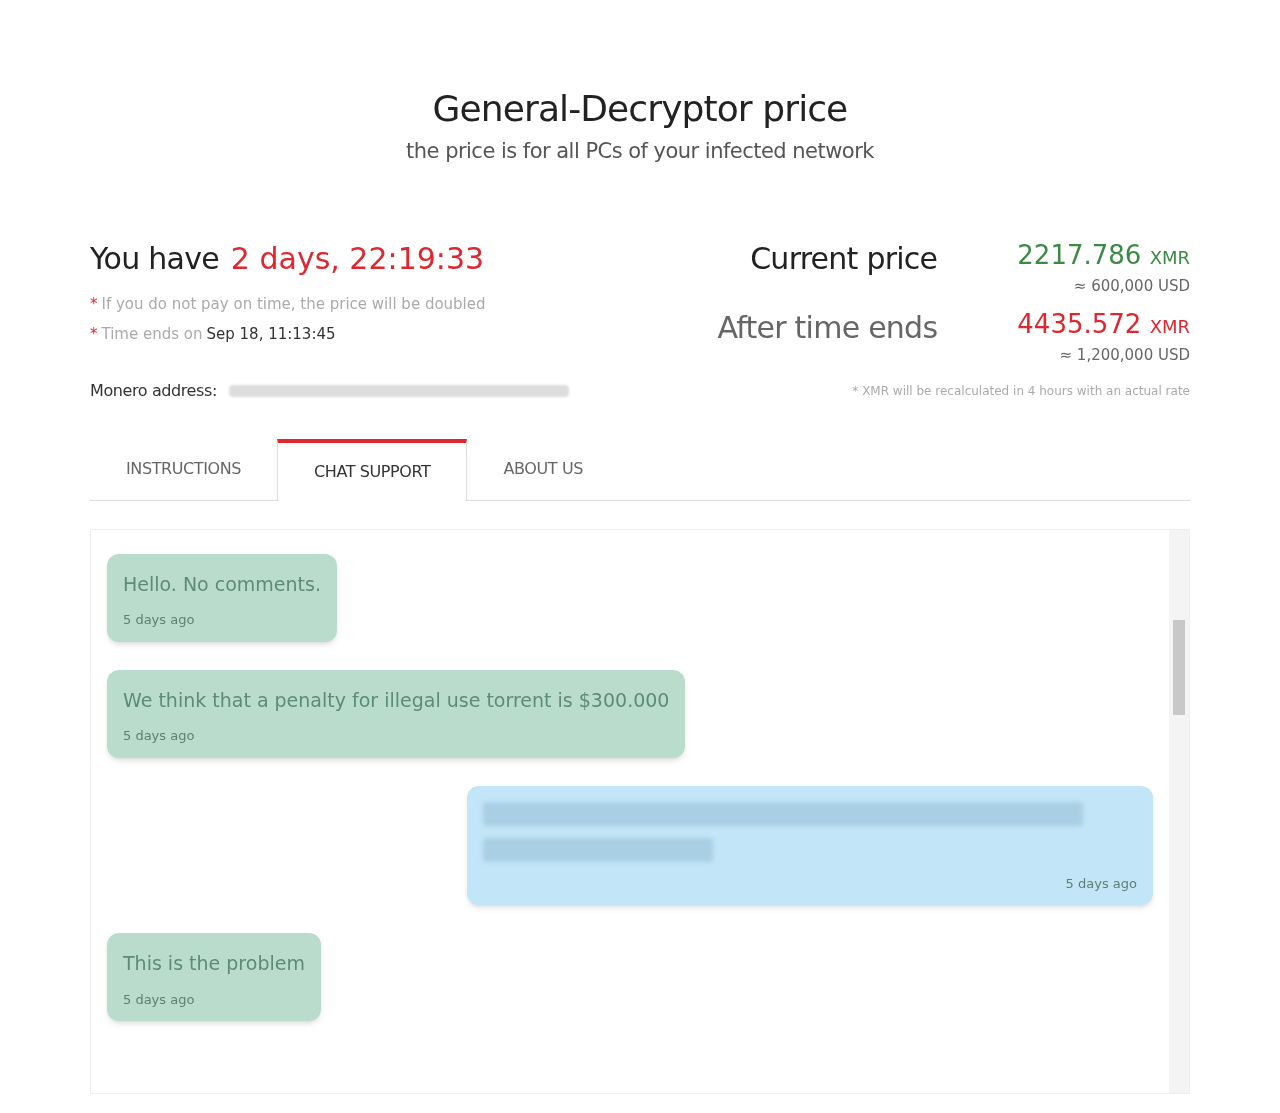  Describe the element at coordinates (222, 584) in the screenshot. I see `message-text: Hello. No comments.` at that location.